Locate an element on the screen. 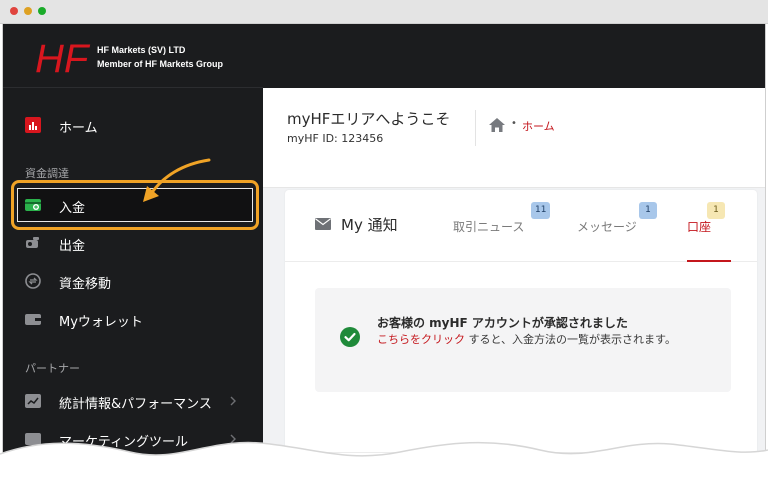 The height and width of the screenshot is (480, 768). card-title: My 通知 is located at coordinates (369, 225).